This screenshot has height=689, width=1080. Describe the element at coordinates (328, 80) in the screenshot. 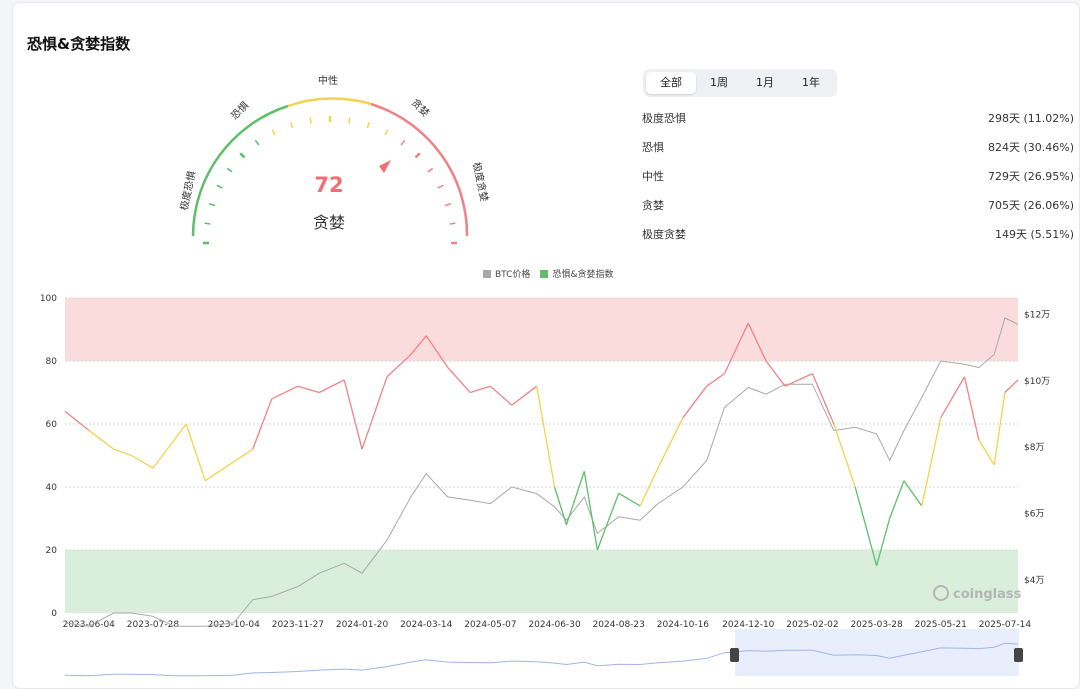

I see `gauge-label-neutral: 中性` at that location.